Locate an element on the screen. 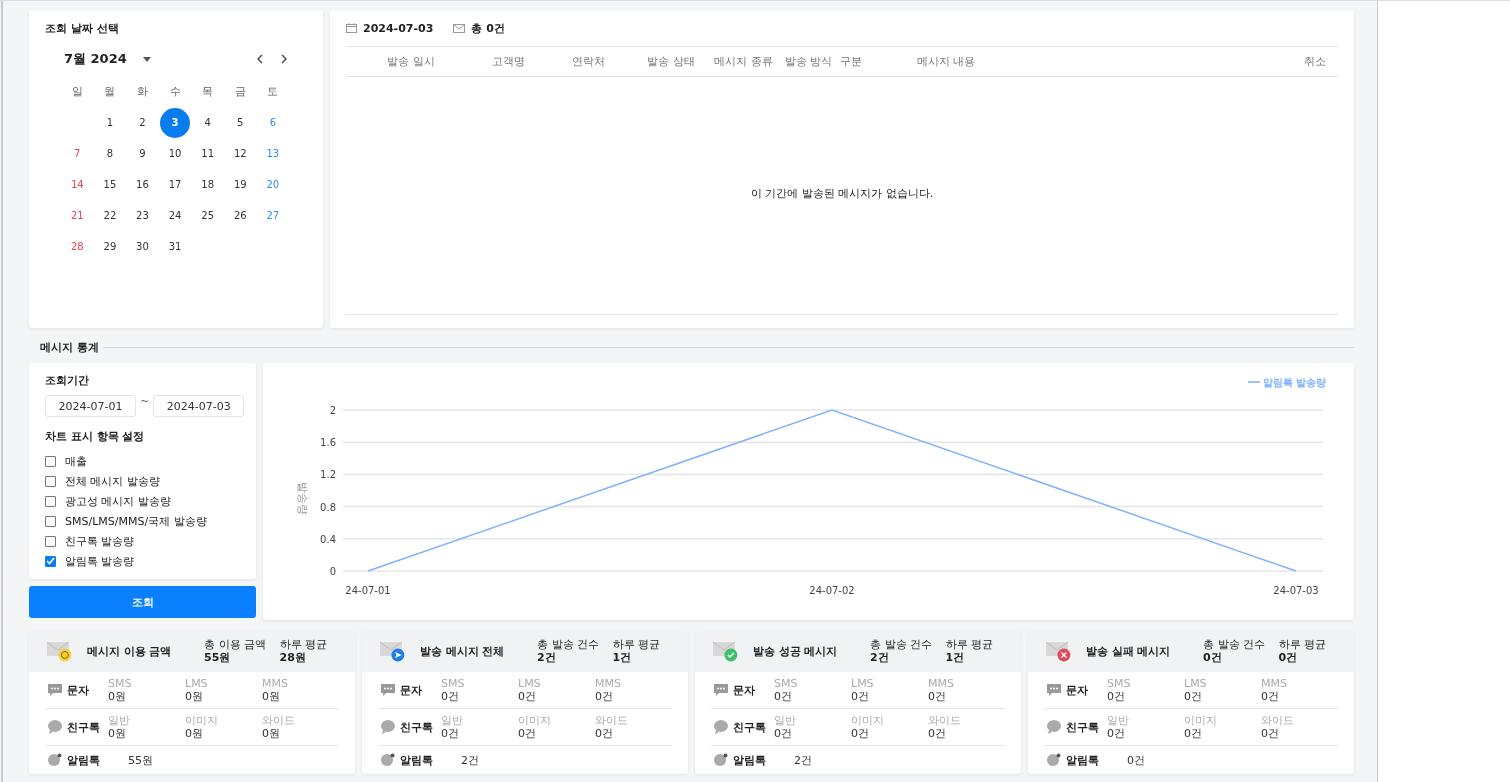 The height and width of the screenshot is (782, 1510). calendar-day: 6 is located at coordinates (272, 122).